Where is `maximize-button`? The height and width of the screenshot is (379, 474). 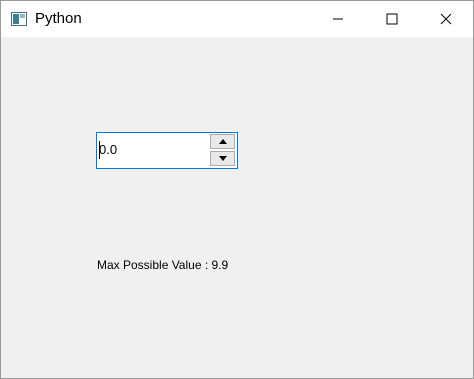
maximize-button is located at coordinates (392, 19).